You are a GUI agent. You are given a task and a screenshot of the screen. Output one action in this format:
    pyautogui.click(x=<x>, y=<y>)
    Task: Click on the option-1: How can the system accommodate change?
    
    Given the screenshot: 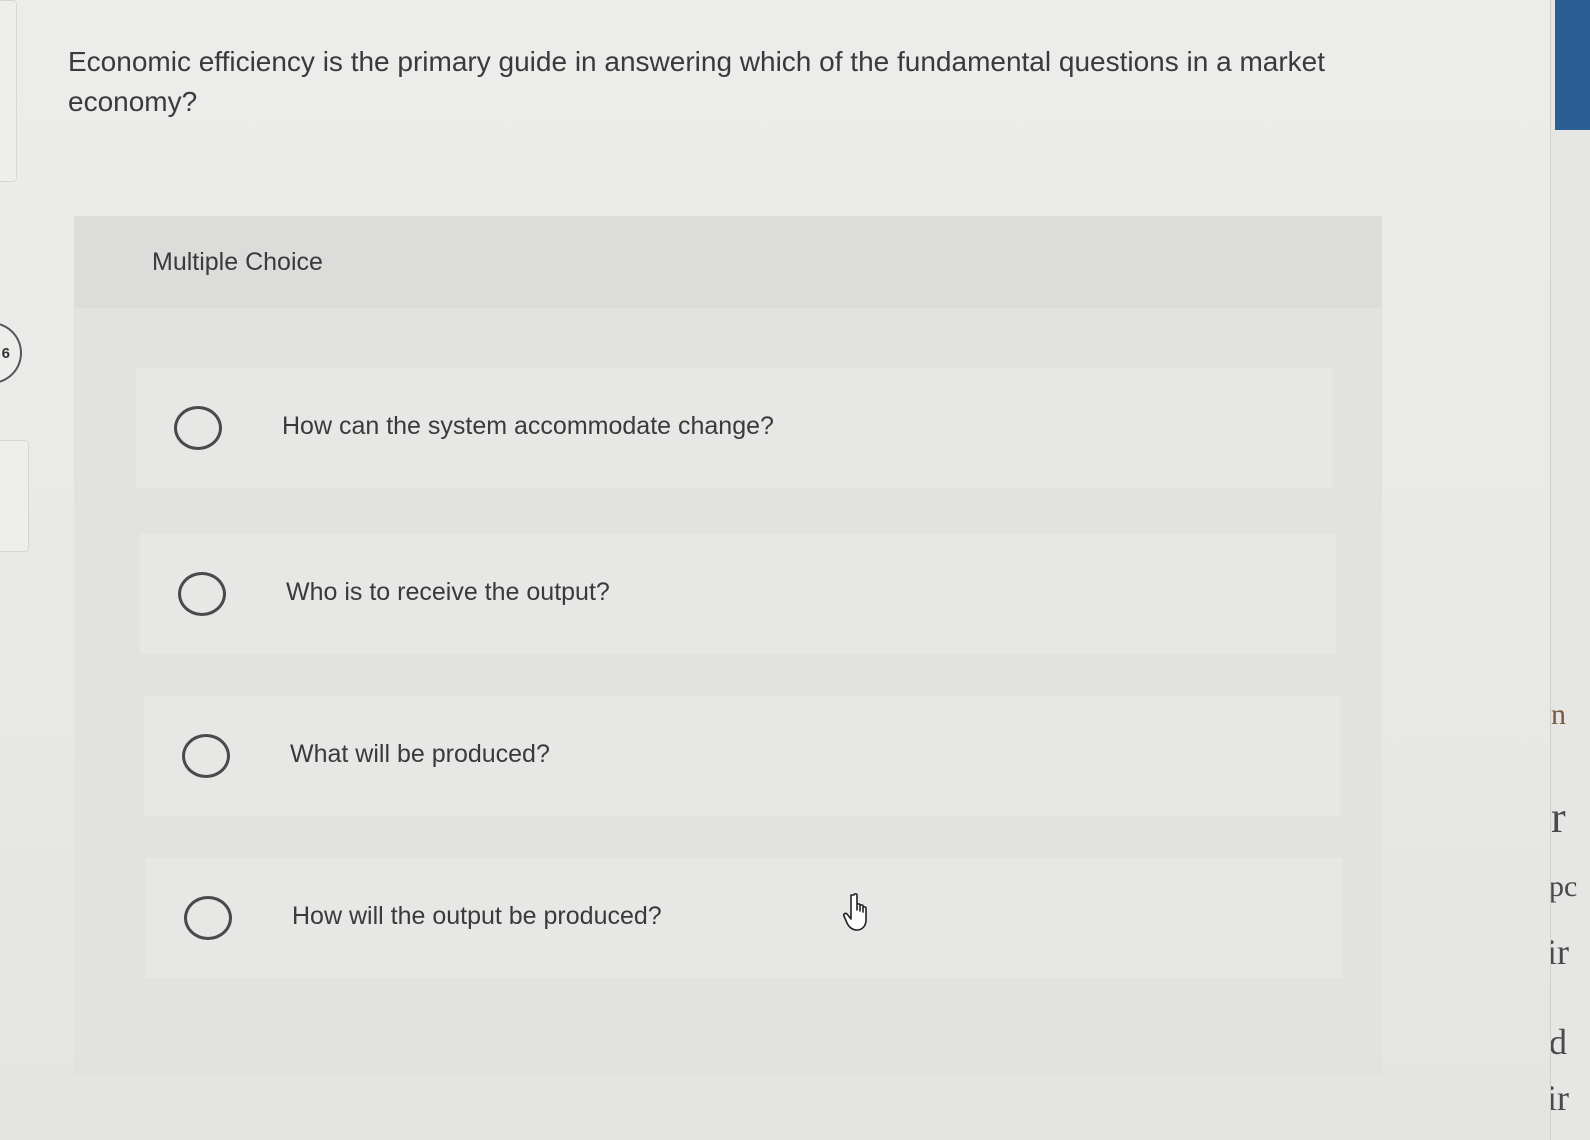 What is the action you would take?
    pyautogui.click(x=734, y=428)
    